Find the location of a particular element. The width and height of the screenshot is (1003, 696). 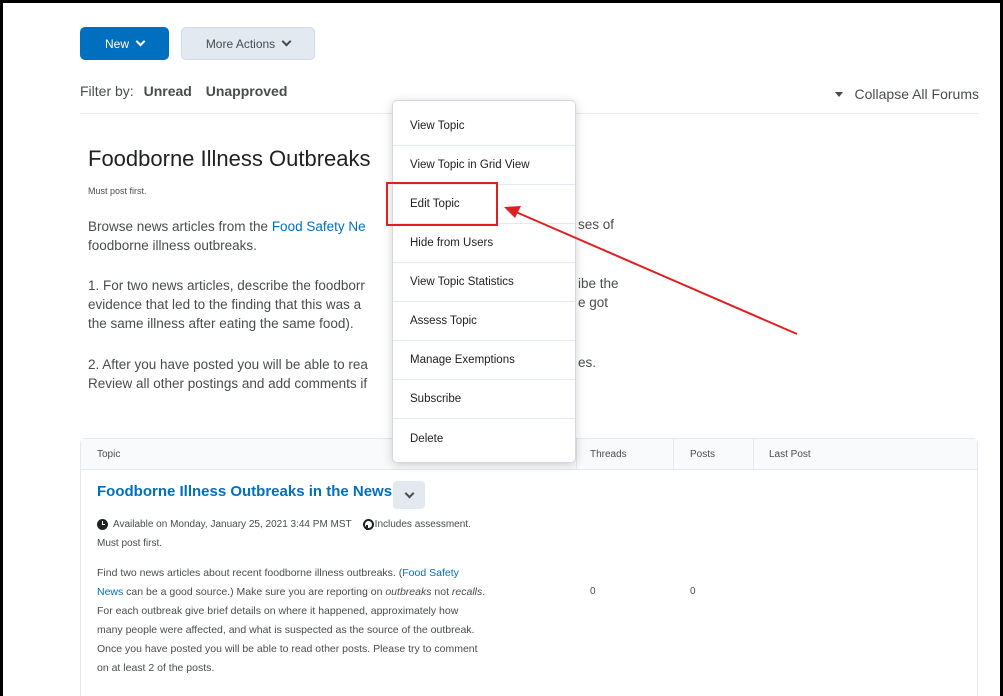

arrow-line is located at coordinates (656, 273).